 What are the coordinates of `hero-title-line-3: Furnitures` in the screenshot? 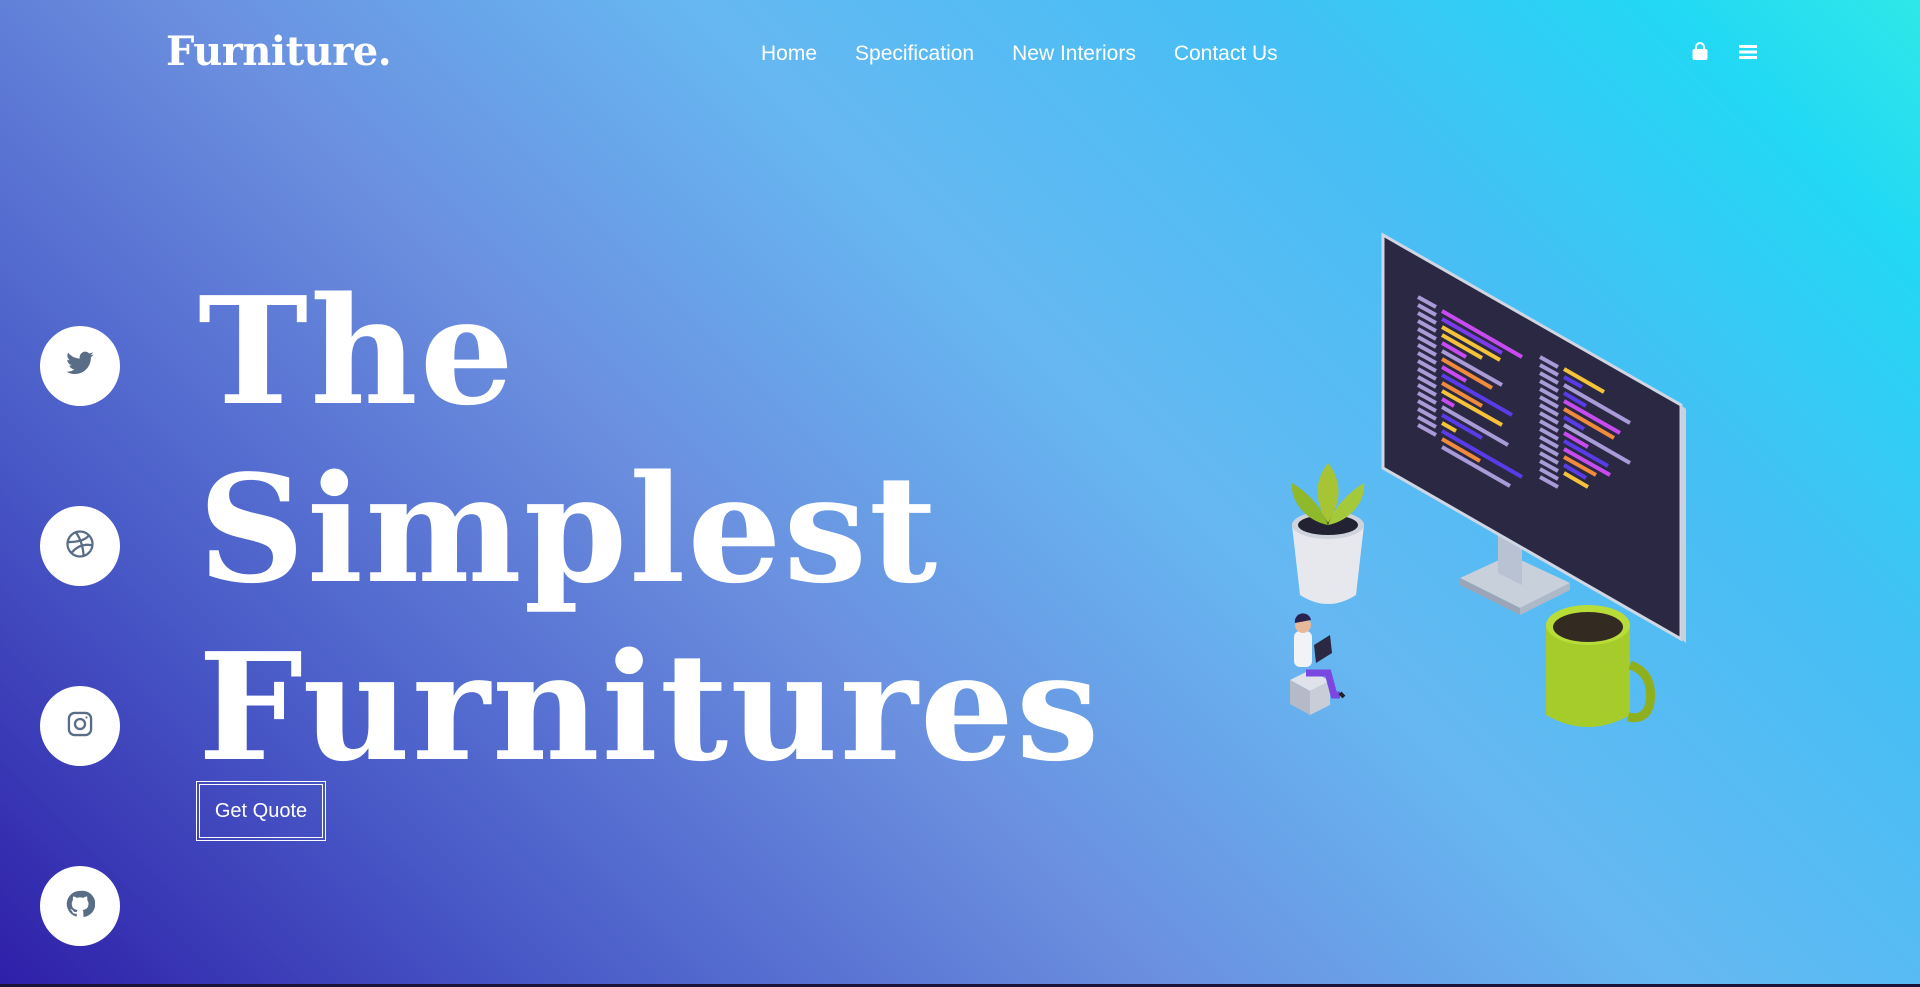 It's located at (650, 707).